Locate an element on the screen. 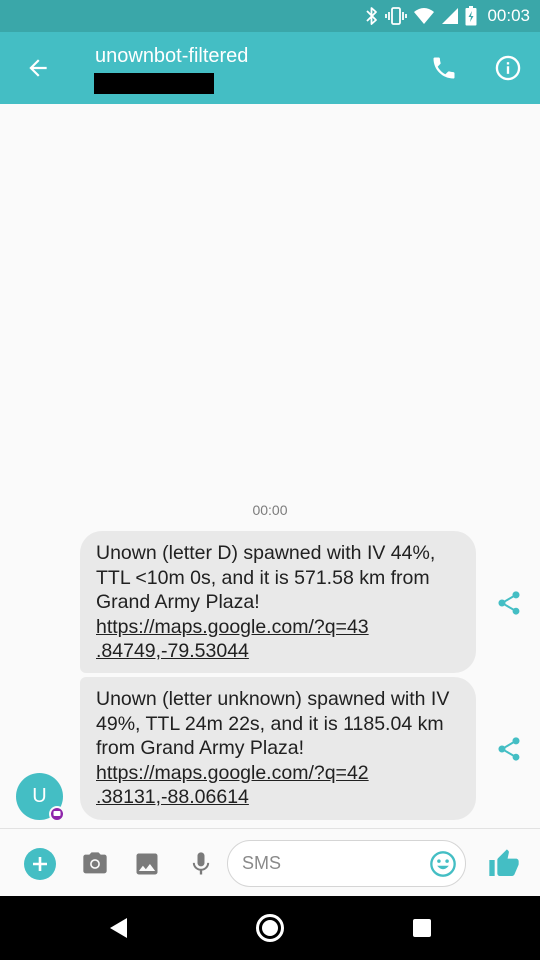  mic-icon is located at coordinates (201, 863).